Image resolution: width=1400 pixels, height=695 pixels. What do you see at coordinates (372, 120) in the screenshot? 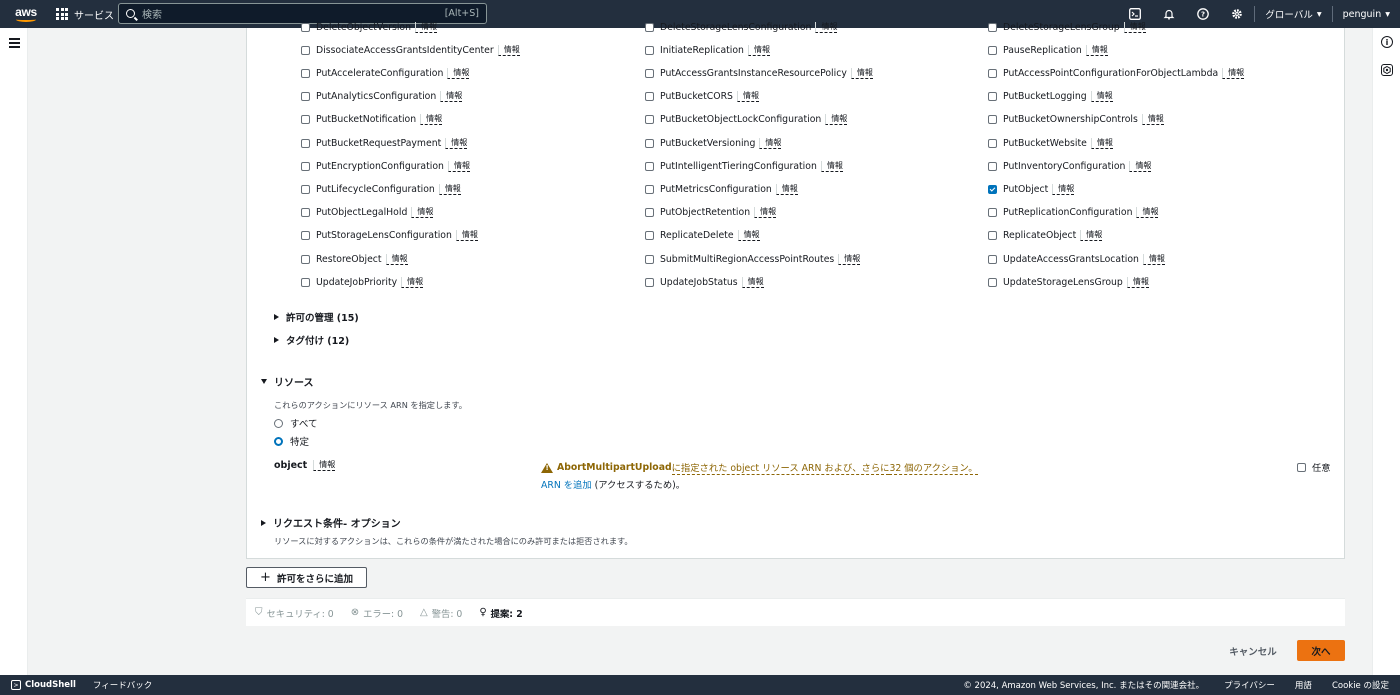
I see `action-checkbox-item: PutBucketNotification 情報` at bounding box center [372, 120].